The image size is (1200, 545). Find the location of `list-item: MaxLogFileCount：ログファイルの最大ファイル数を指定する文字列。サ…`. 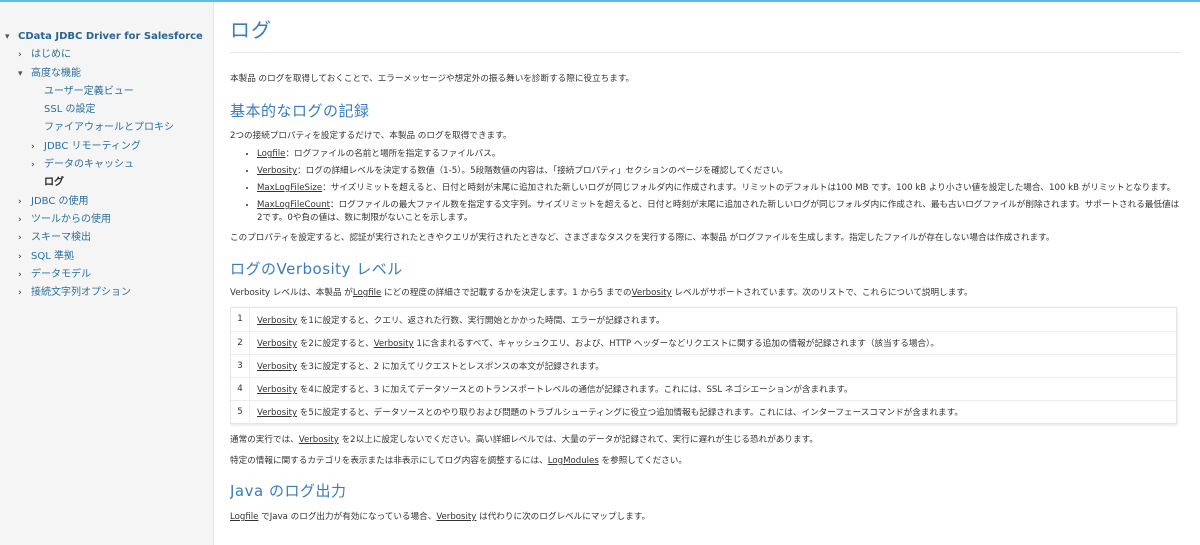

list-item: MaxLogFileCount：ログファイルの最大ファイル数を指定する文字列。サ… is located at coordinates (719, 212).